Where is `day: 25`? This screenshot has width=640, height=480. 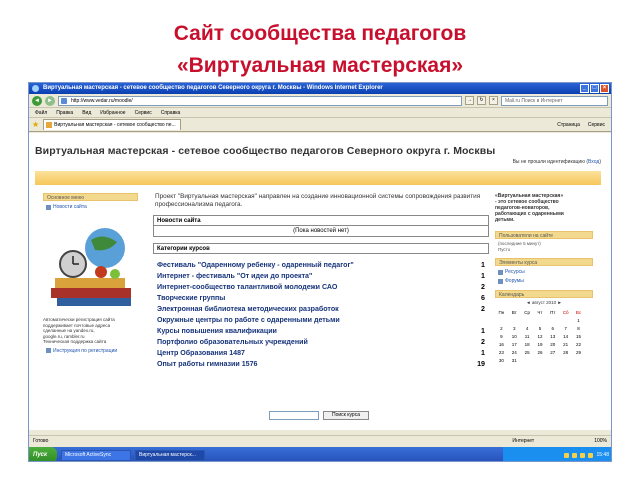 day: 25 is located at coordinates (527, 352).